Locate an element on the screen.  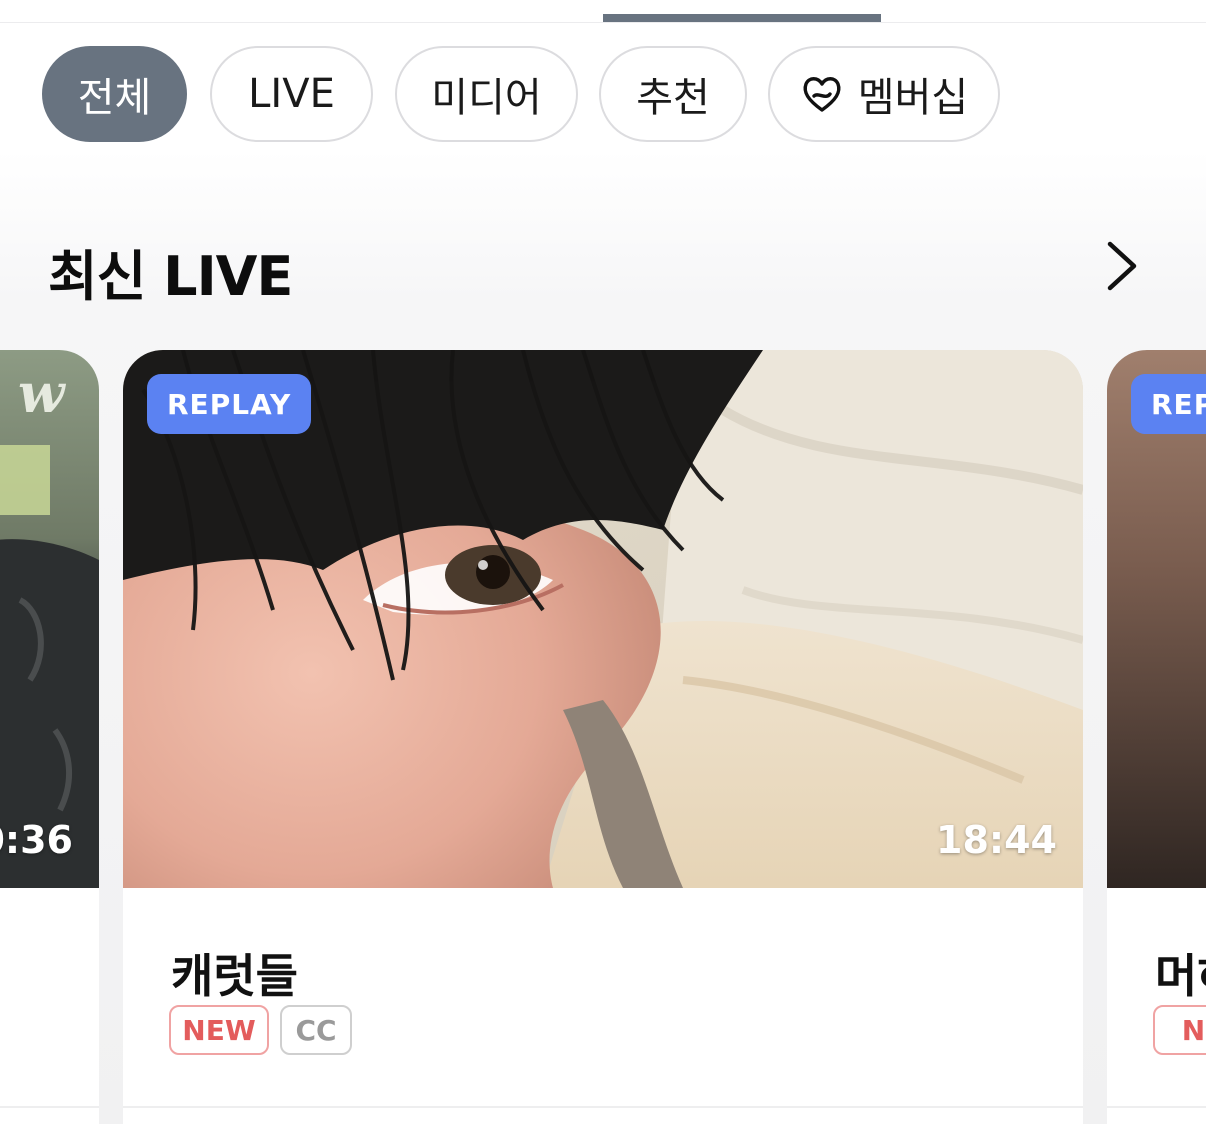
live-card-partial-right: REP 머하 NE is located at coordinates (1156, 737).